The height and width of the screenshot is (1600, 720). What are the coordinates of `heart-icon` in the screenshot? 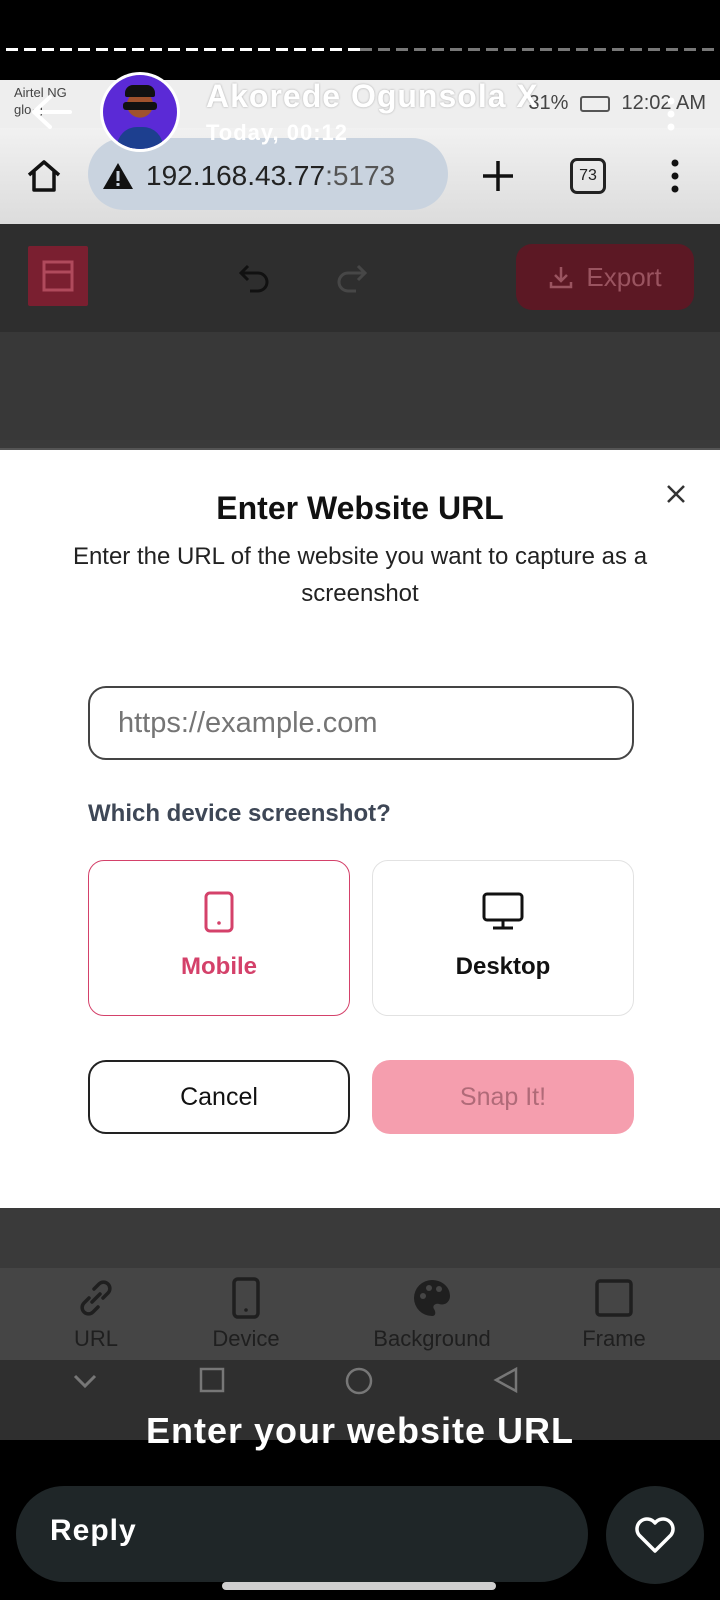 It's located at (655, 1535).